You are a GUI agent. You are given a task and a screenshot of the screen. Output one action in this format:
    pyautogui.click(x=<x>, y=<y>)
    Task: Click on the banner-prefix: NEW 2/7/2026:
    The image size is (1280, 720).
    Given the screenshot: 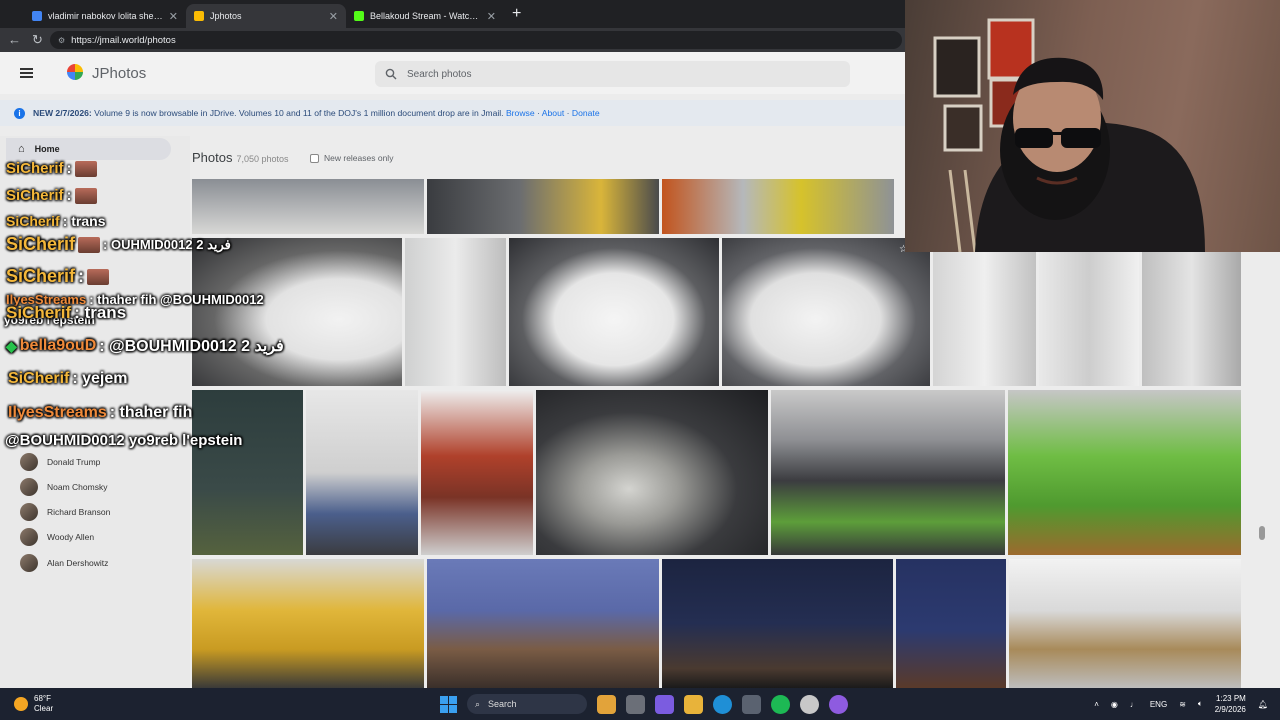 What is the action you would take?
    pyautogui.click(x=62, y=113)
    